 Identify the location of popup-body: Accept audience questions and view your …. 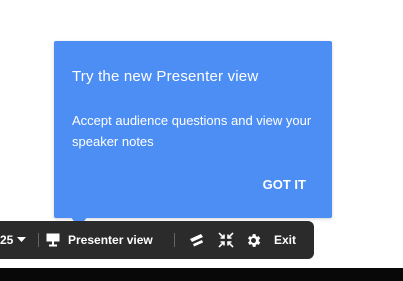
(192, 131).